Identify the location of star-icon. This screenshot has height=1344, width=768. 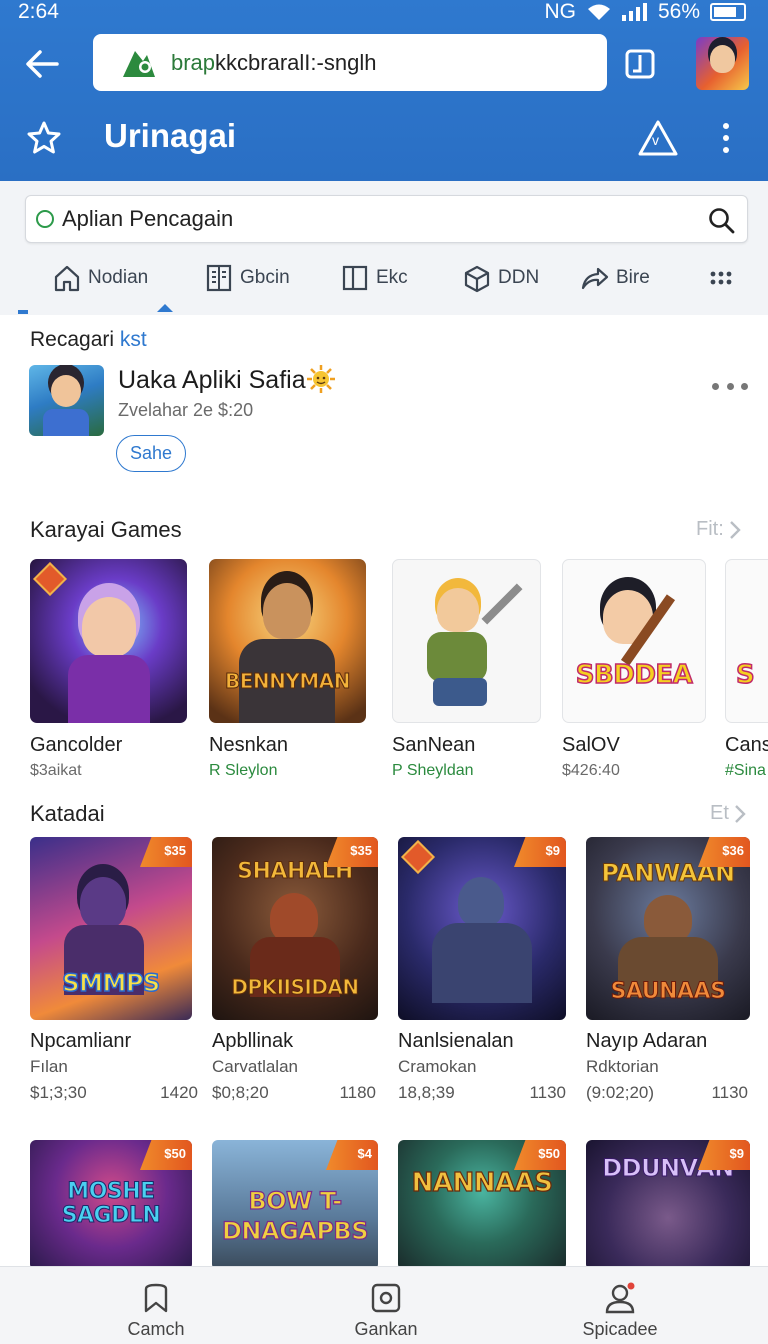
(44, 137).